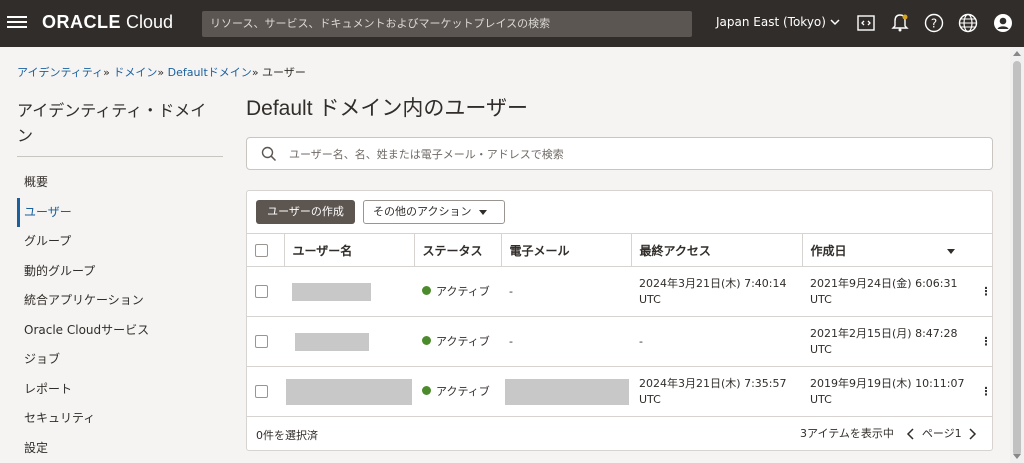 The image size is (1024, 463). Describe the element at coordinates (566, 250) in the screenshot. I see `column-header-email: 電子メール` at that location.